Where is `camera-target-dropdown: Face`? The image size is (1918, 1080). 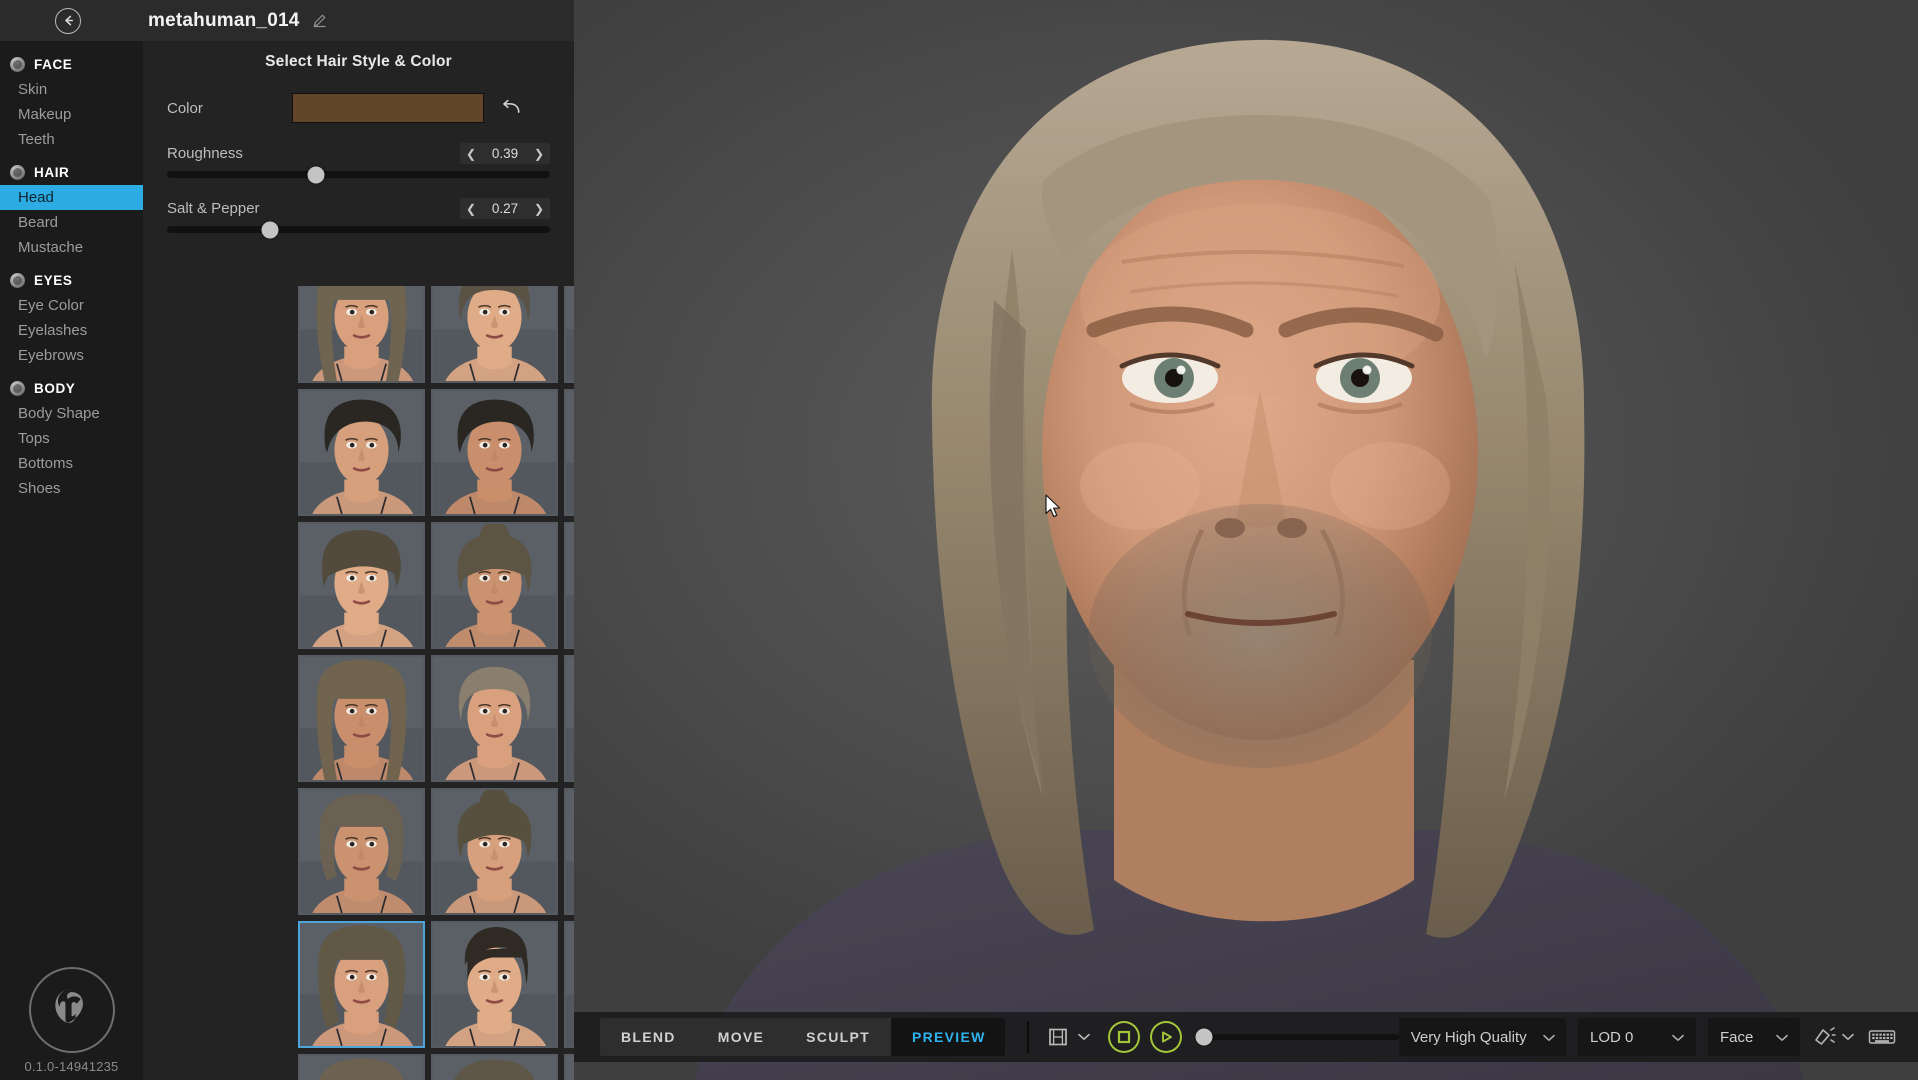 camera-target-dropdown: Face is located at coordinates (1753, 1037).